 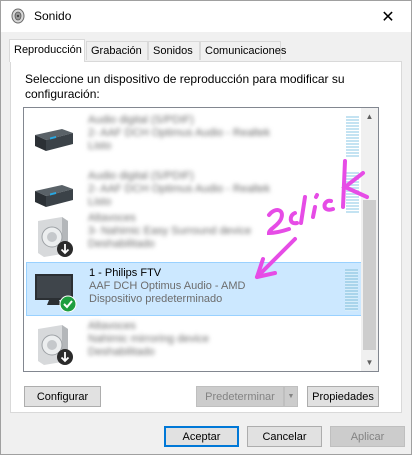 I want to click on set-default-dropdown-icon: ▼, so click(x=291, y=396).